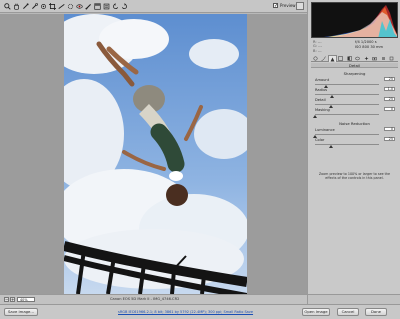 This screenshot has width=400, height=319. What do you see at coordinates (375, 58) in the screenshot?
I see `tab-camera-calibration` at bounding box center [375, 58].